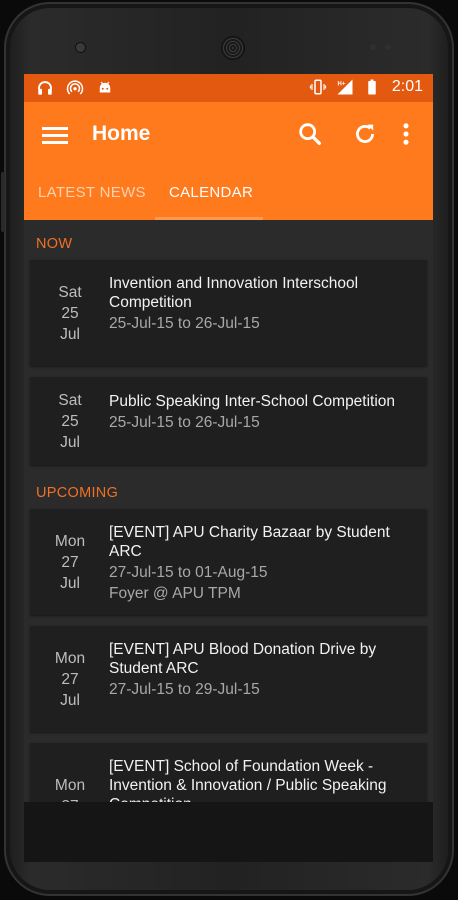  I want to click on navigation-bar-area, so click(228, 832).